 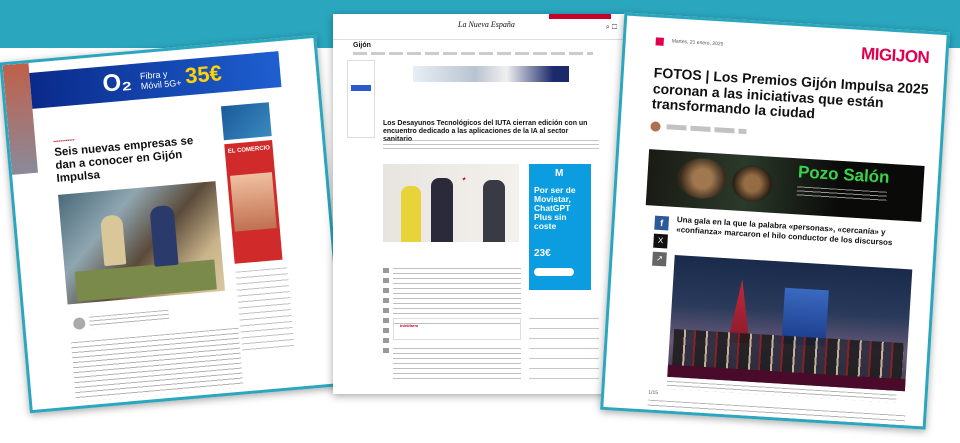 I want to click on ad-tagline, so click(x=841, y=194).